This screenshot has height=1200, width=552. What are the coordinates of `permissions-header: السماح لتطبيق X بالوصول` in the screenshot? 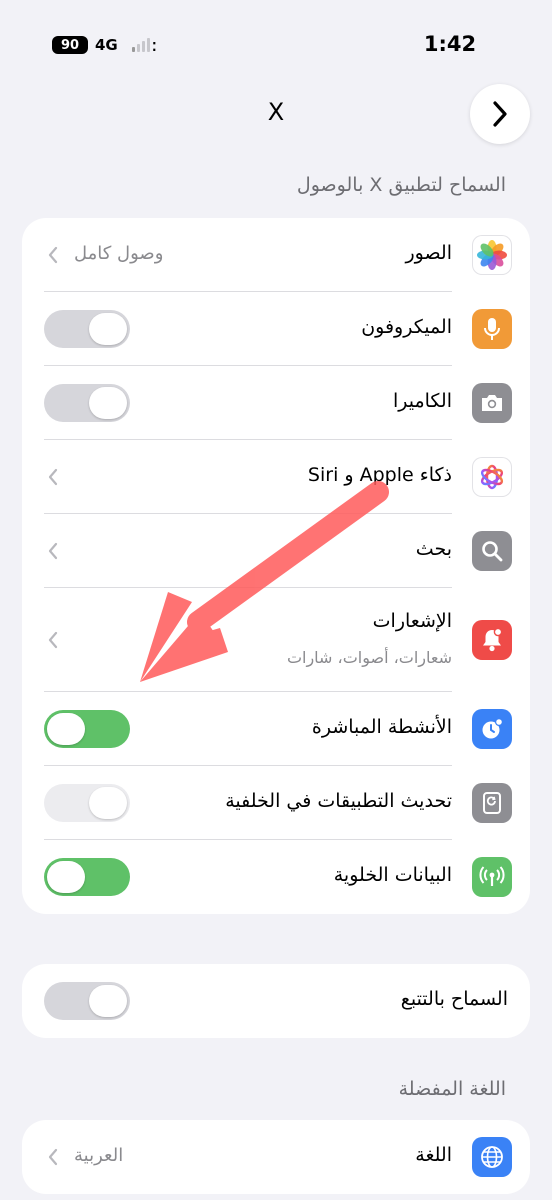 It's located at (401, 185).